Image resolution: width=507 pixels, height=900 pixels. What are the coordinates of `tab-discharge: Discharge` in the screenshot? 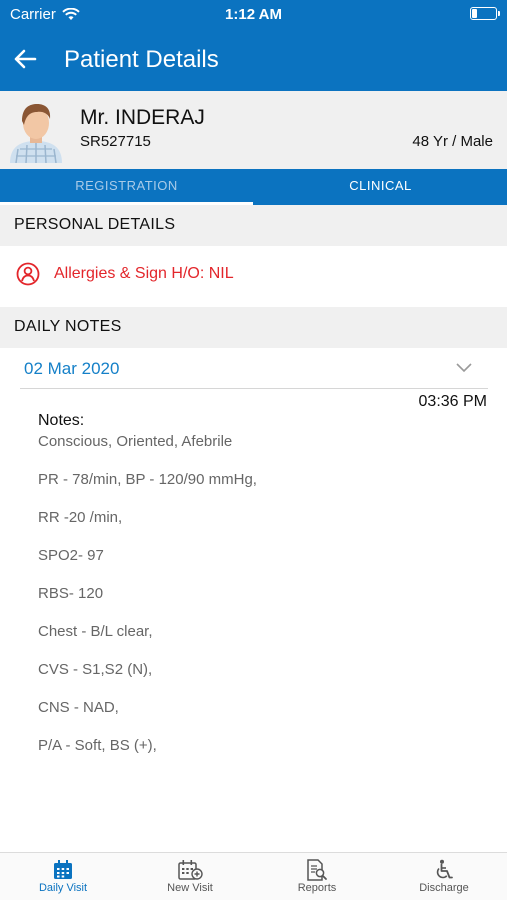 It's located at (444, 876).